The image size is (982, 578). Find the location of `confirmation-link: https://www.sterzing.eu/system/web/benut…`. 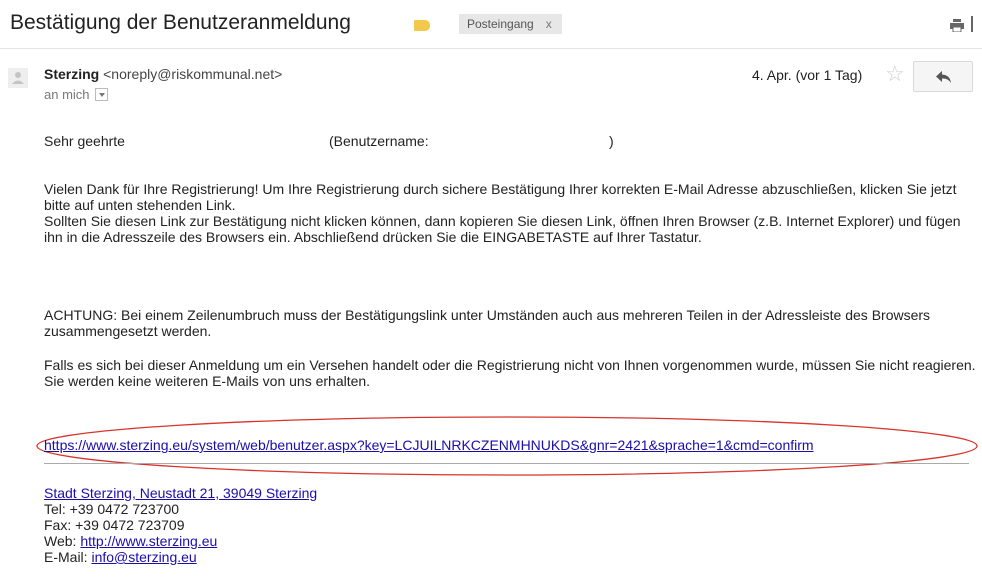

confirmation-link: https://www.sterzing.eu/system/web/benut… is located at coordinates (429, 445).